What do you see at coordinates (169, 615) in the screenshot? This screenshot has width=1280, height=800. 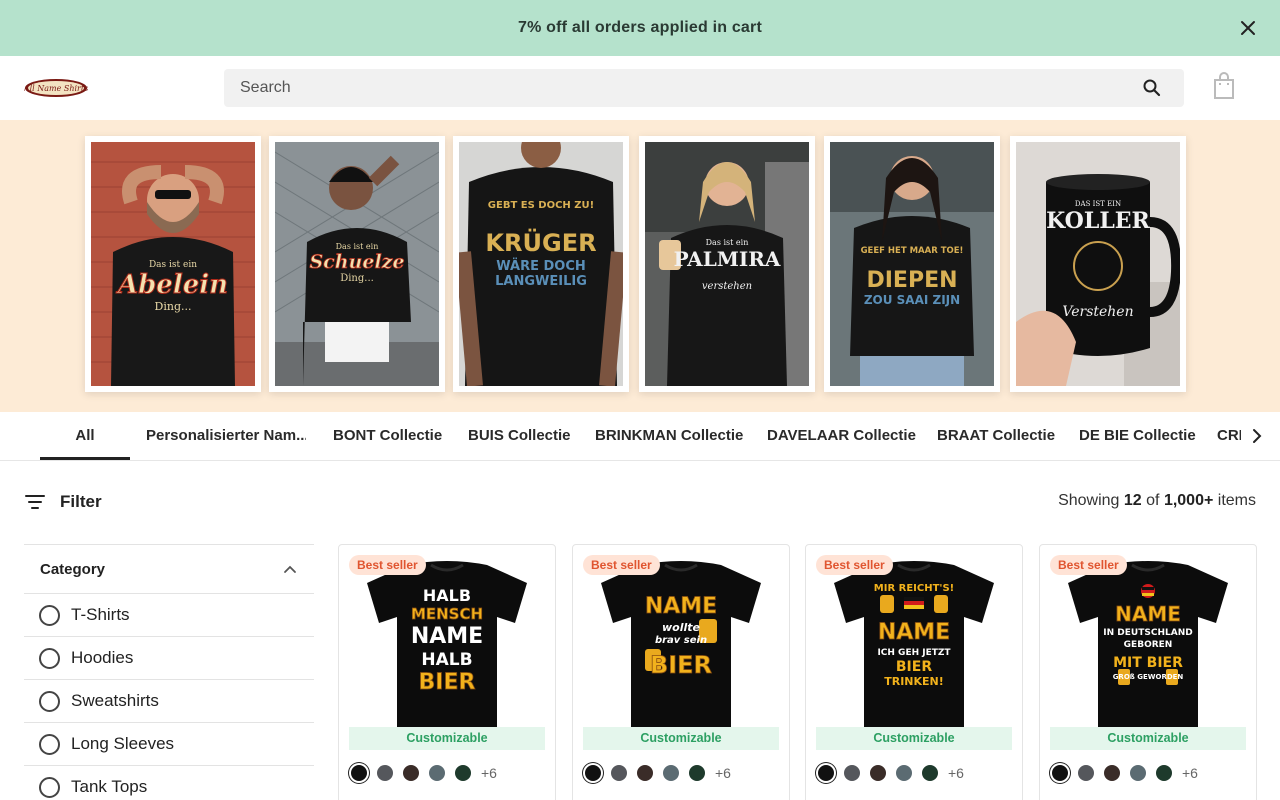 I see `category-item-t-shirts: T-Shirts` at bounding box center [169, 615].